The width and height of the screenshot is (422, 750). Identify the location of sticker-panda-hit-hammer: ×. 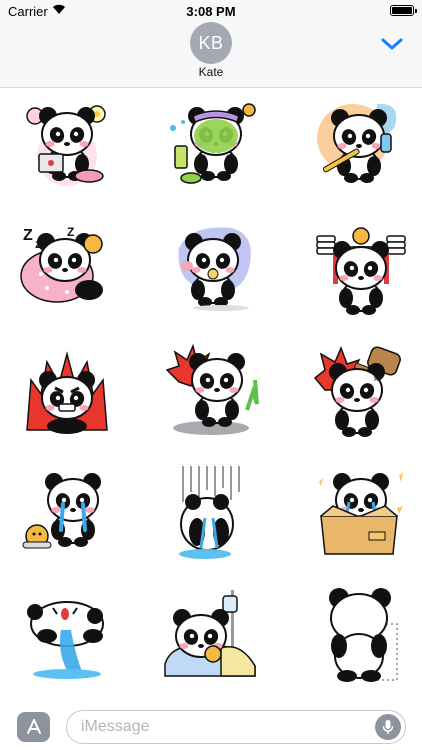
(361, 390).